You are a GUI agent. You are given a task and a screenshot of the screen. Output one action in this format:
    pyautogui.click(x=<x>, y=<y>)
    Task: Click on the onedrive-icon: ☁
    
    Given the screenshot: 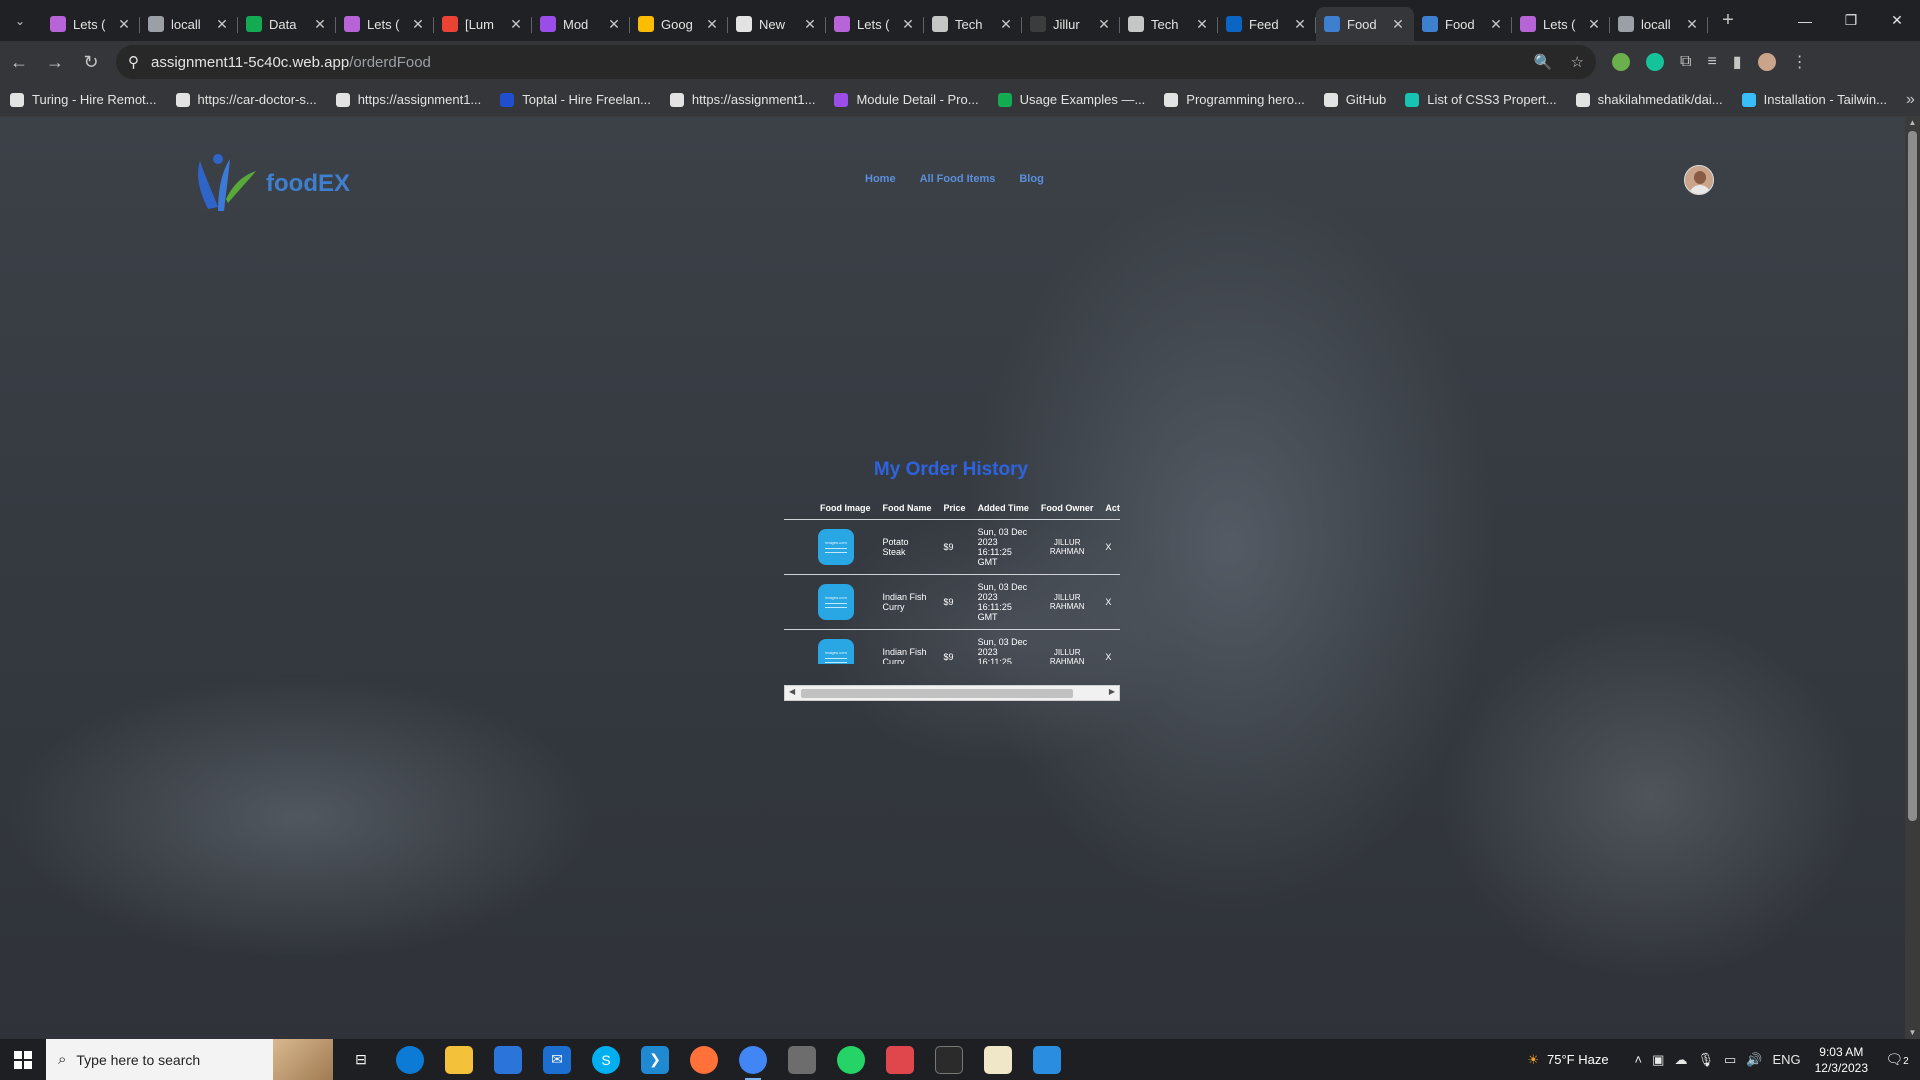 What is the action you would take?
    pyautogui.click(x=1680, y=1060)
    